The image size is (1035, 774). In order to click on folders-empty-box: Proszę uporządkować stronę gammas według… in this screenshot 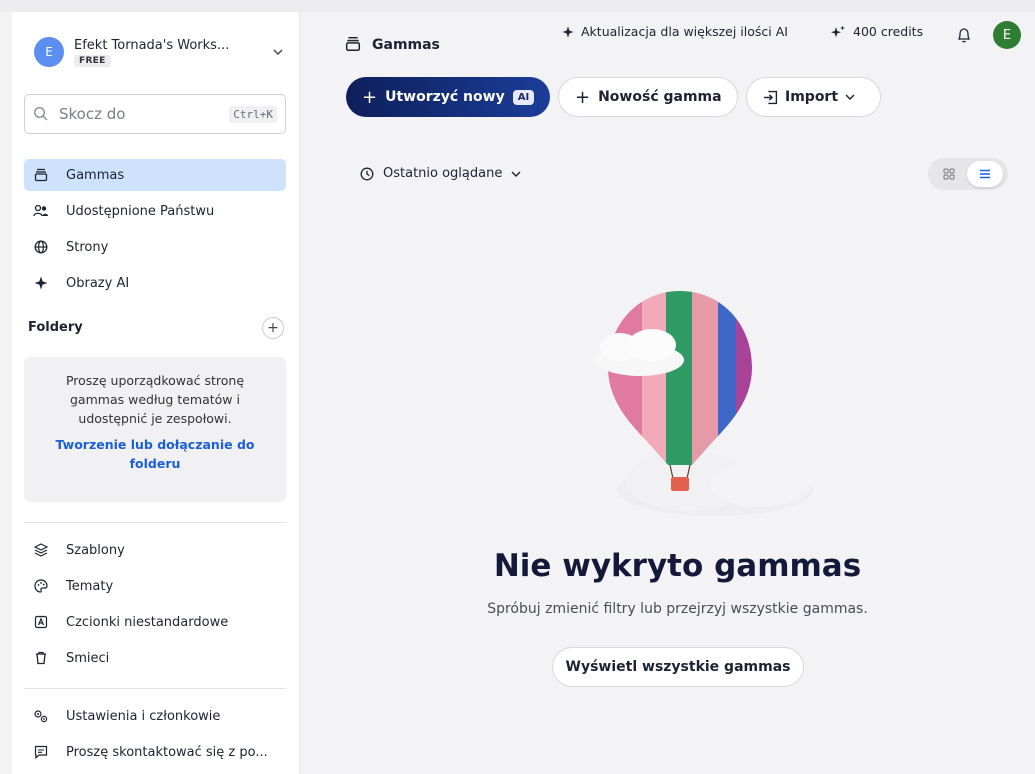, I will do `click(155, 429)`.